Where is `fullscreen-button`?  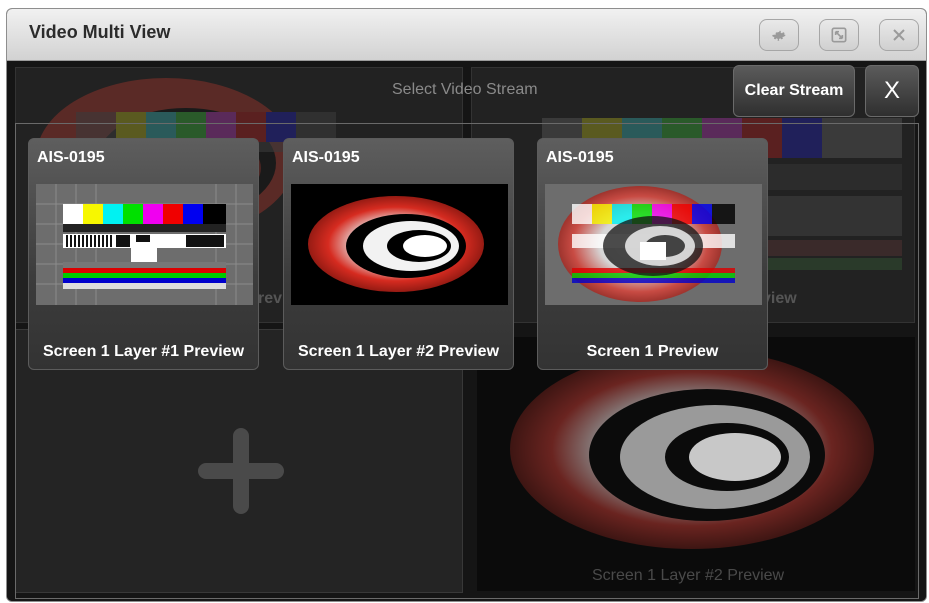
fullscreen-button is located at coordinates (839, 35).